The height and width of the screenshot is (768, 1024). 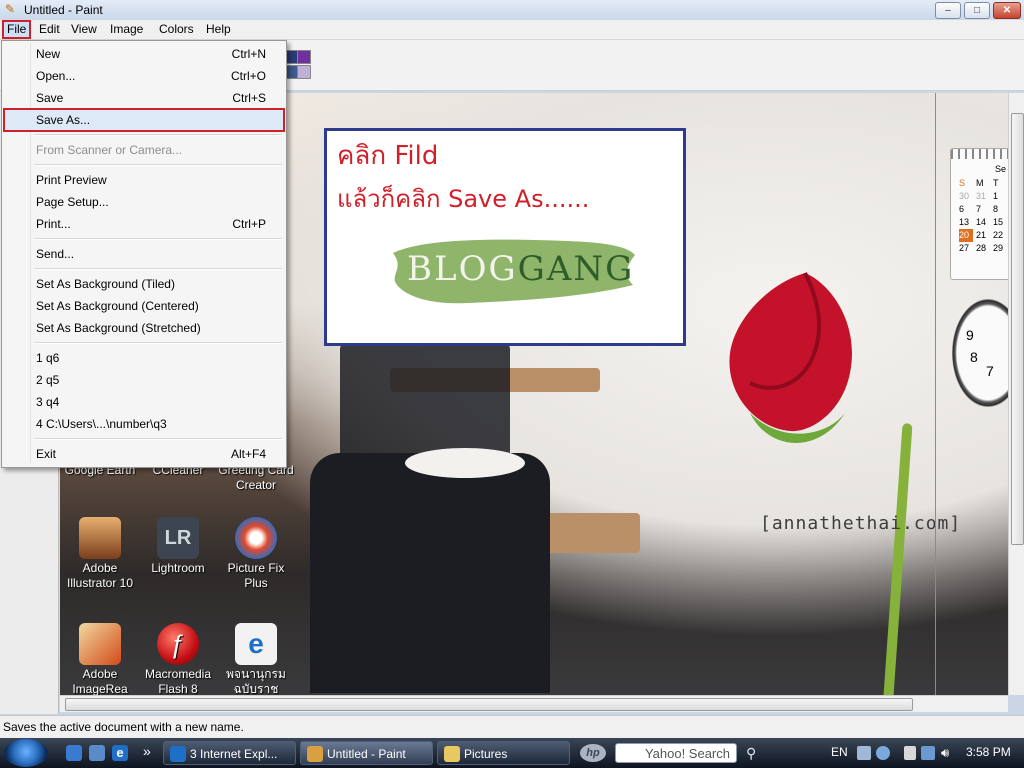 What do you see at coordinates (998, 222) in the screenshot?
I see `calendar-day: 15` at bounding box center [998, 222].